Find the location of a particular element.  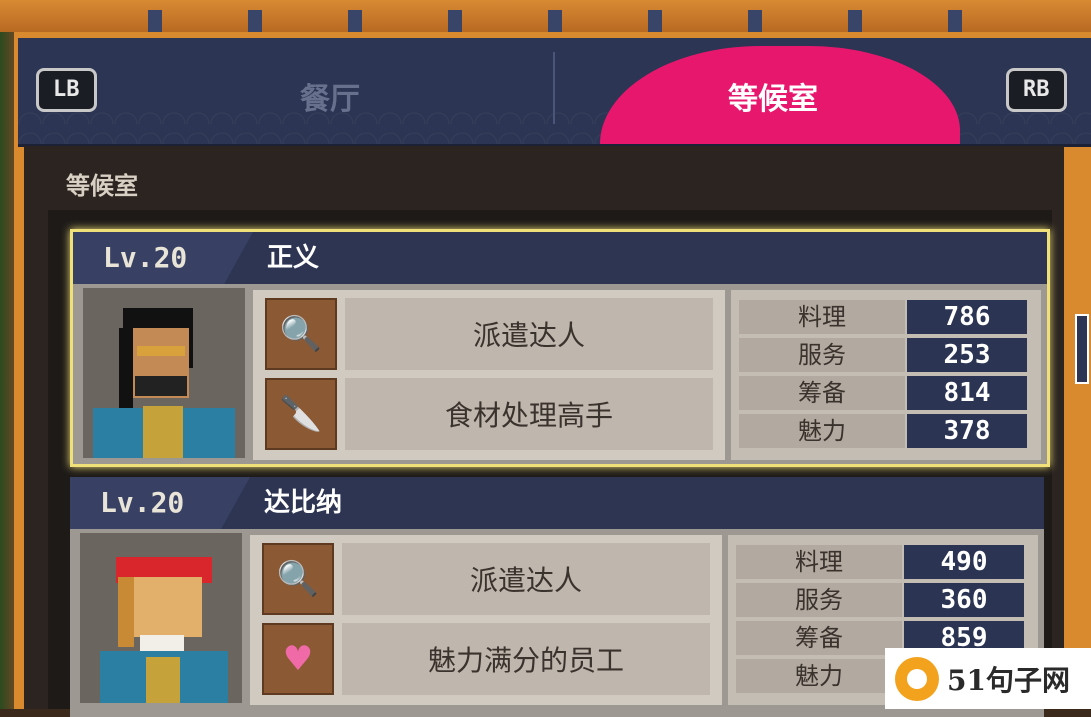

employee-name: 正义 is located at coordinates (293, 258).